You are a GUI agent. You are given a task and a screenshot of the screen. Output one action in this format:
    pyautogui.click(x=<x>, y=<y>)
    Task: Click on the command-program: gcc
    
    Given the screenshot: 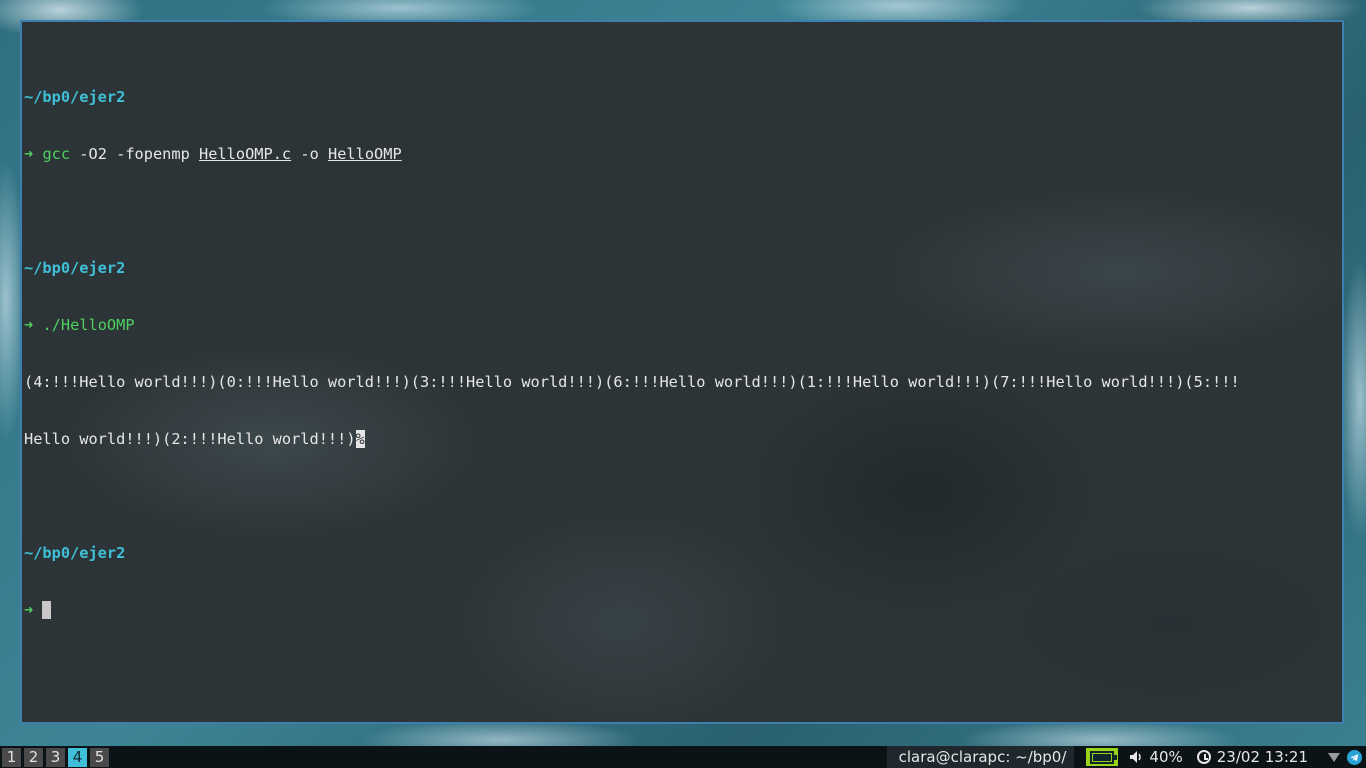 What is the action you would take?
    pyautogui.click(x=56, y=154)
    